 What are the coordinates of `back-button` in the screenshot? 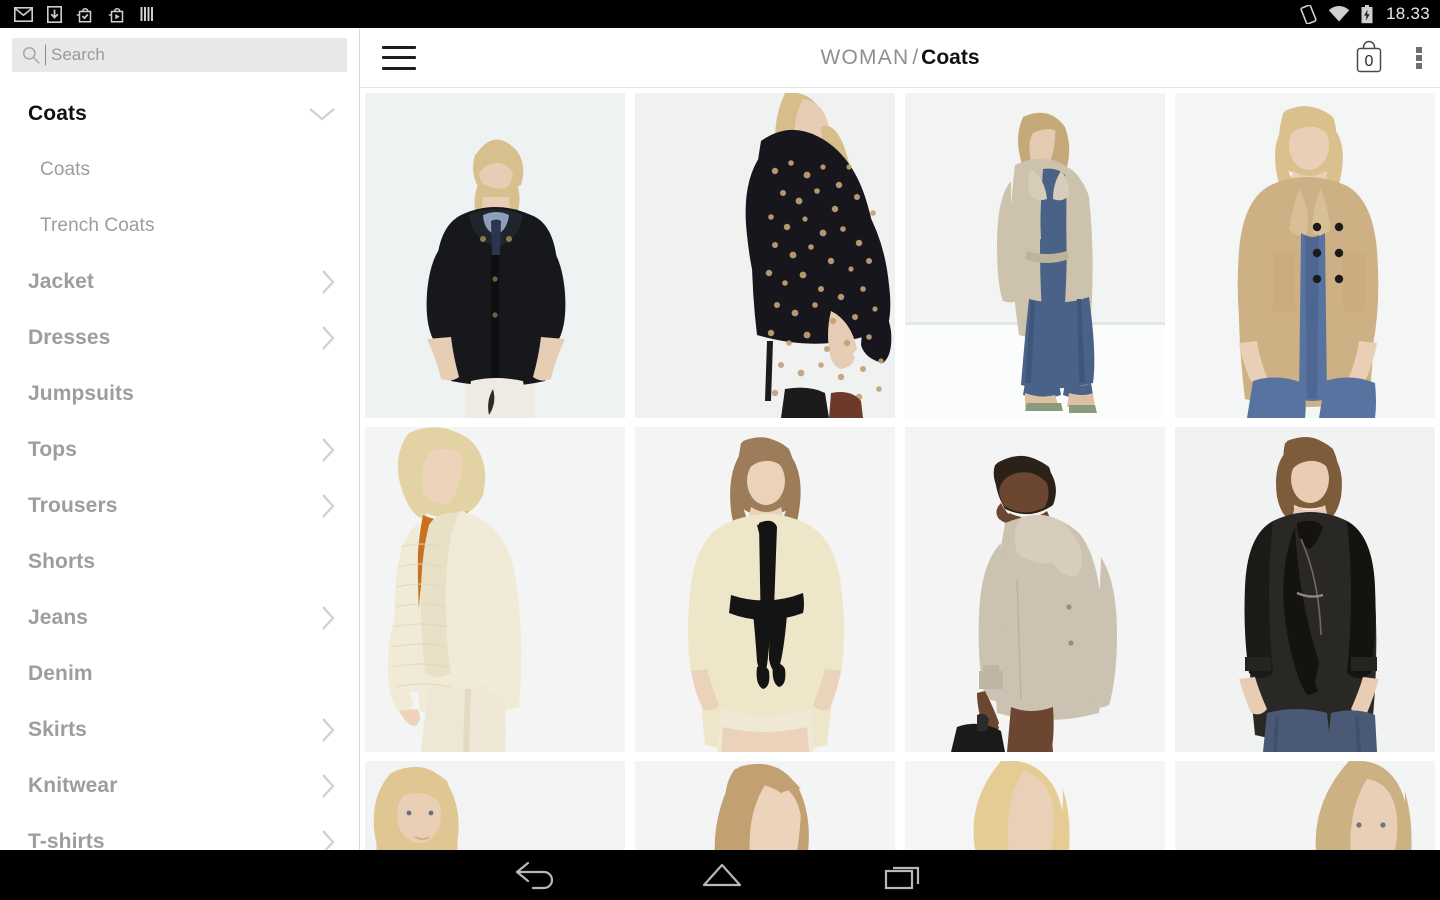 It's located at (537, 875).